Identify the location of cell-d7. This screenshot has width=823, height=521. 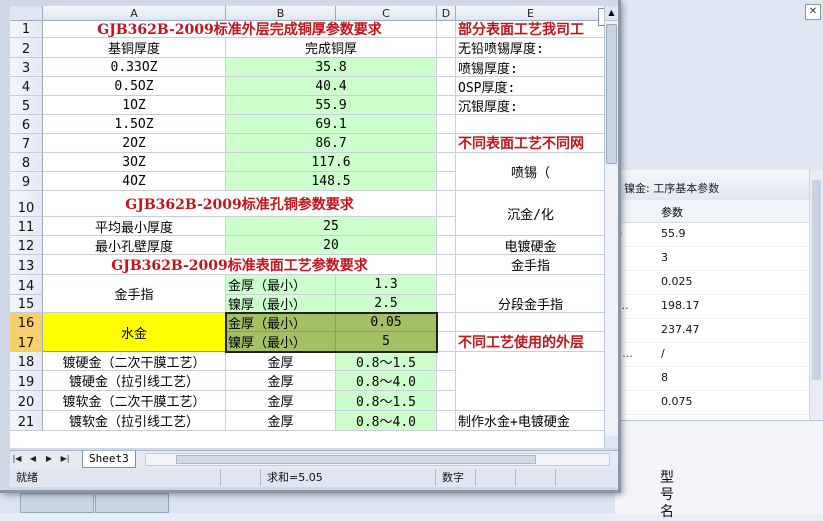
(446, 143).